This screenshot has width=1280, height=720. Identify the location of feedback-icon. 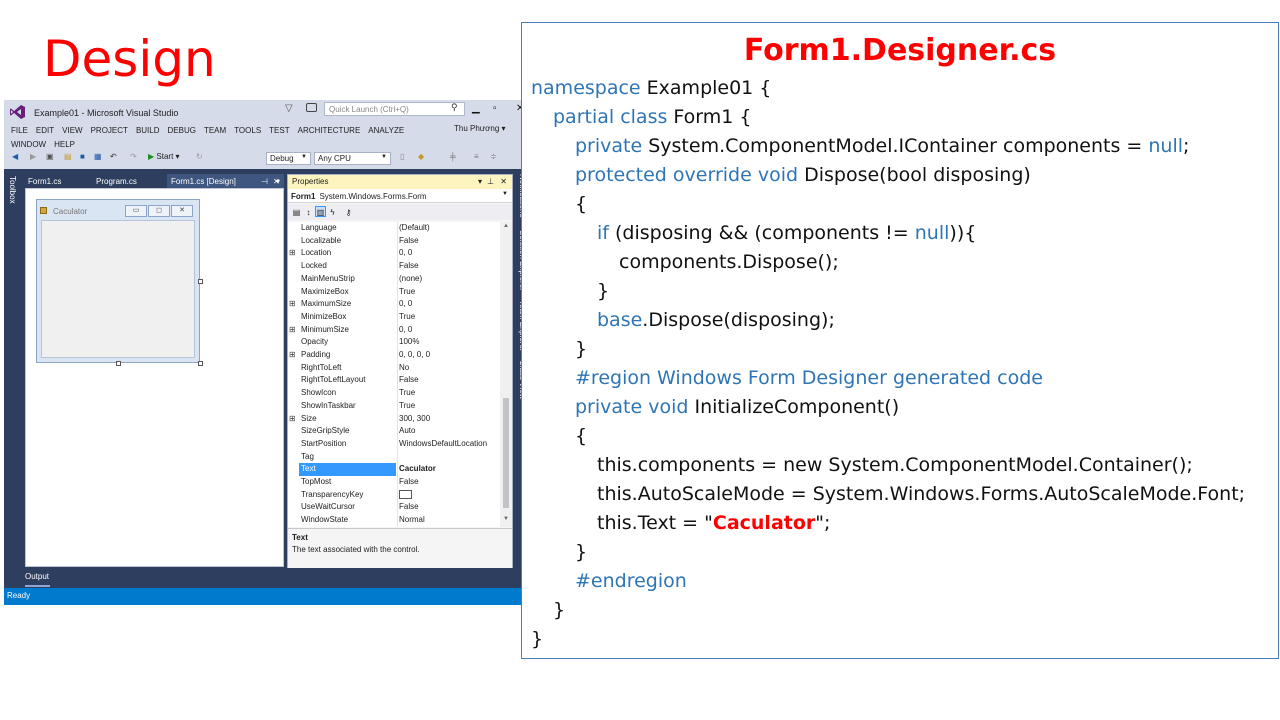
(311, 107).